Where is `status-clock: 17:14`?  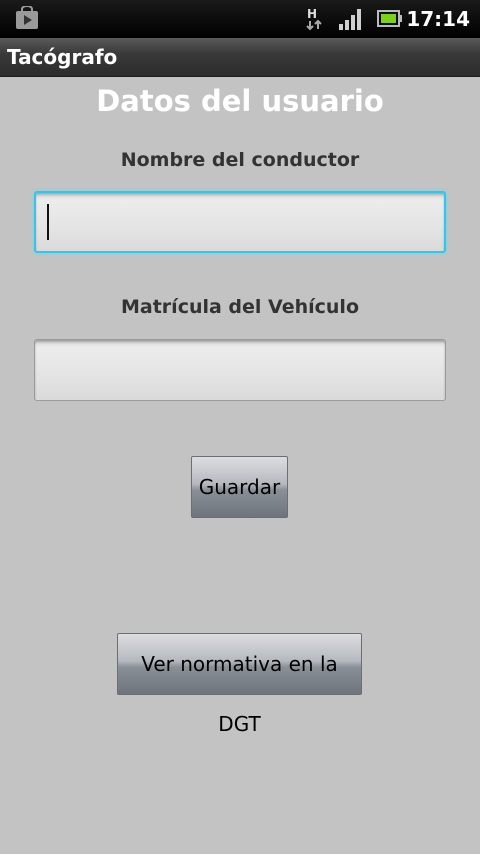
status-clock: 17:14 is located at coordinates (438, 19).